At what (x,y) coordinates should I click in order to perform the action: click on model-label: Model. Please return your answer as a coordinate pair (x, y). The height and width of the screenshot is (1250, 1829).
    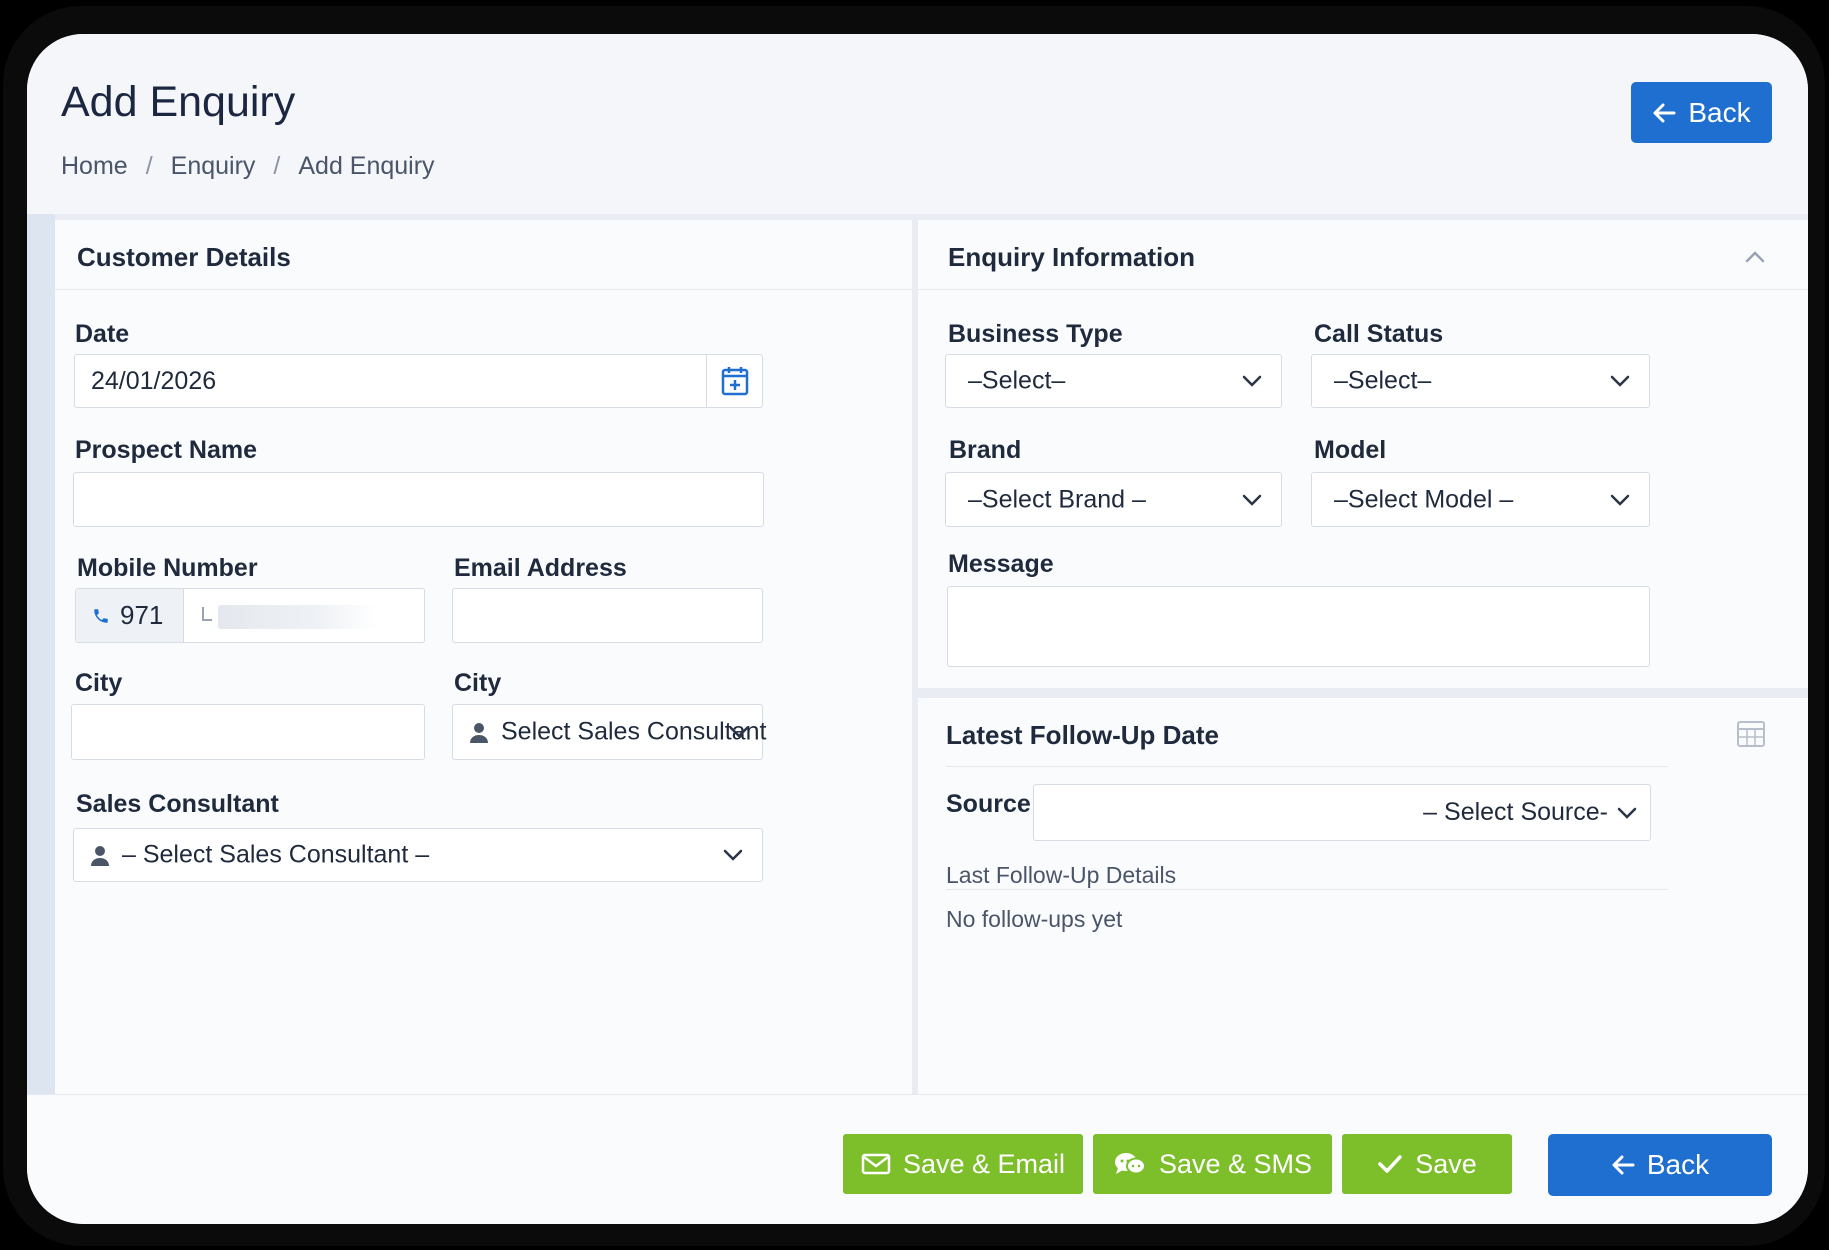
    Looking at the image, I should click on (1350, 450).